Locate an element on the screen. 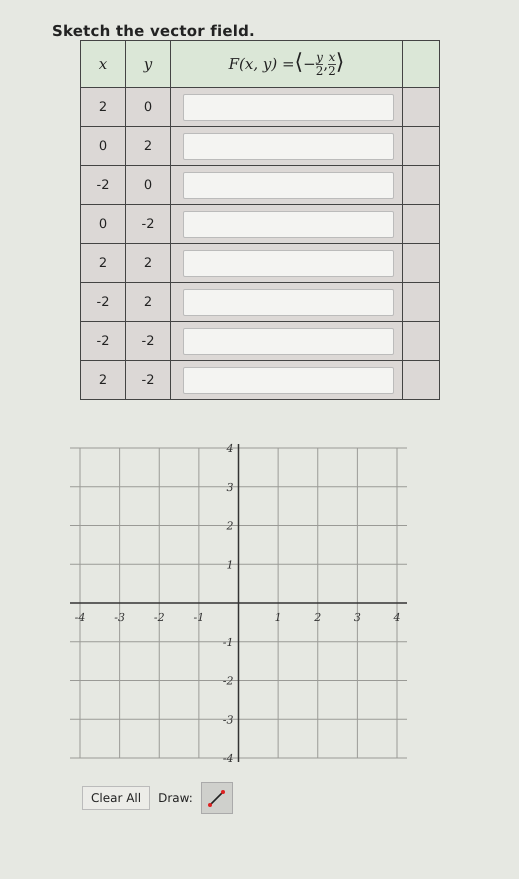  arrow-tool-button is located at coordinates (216, 798).